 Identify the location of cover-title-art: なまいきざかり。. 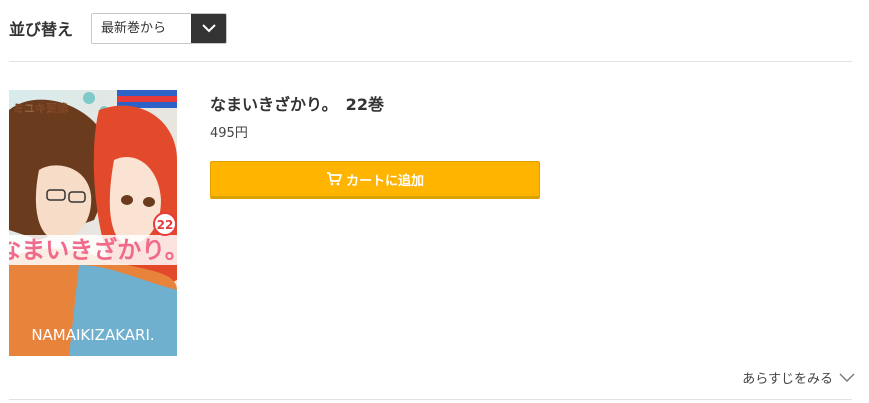
(93, 250).